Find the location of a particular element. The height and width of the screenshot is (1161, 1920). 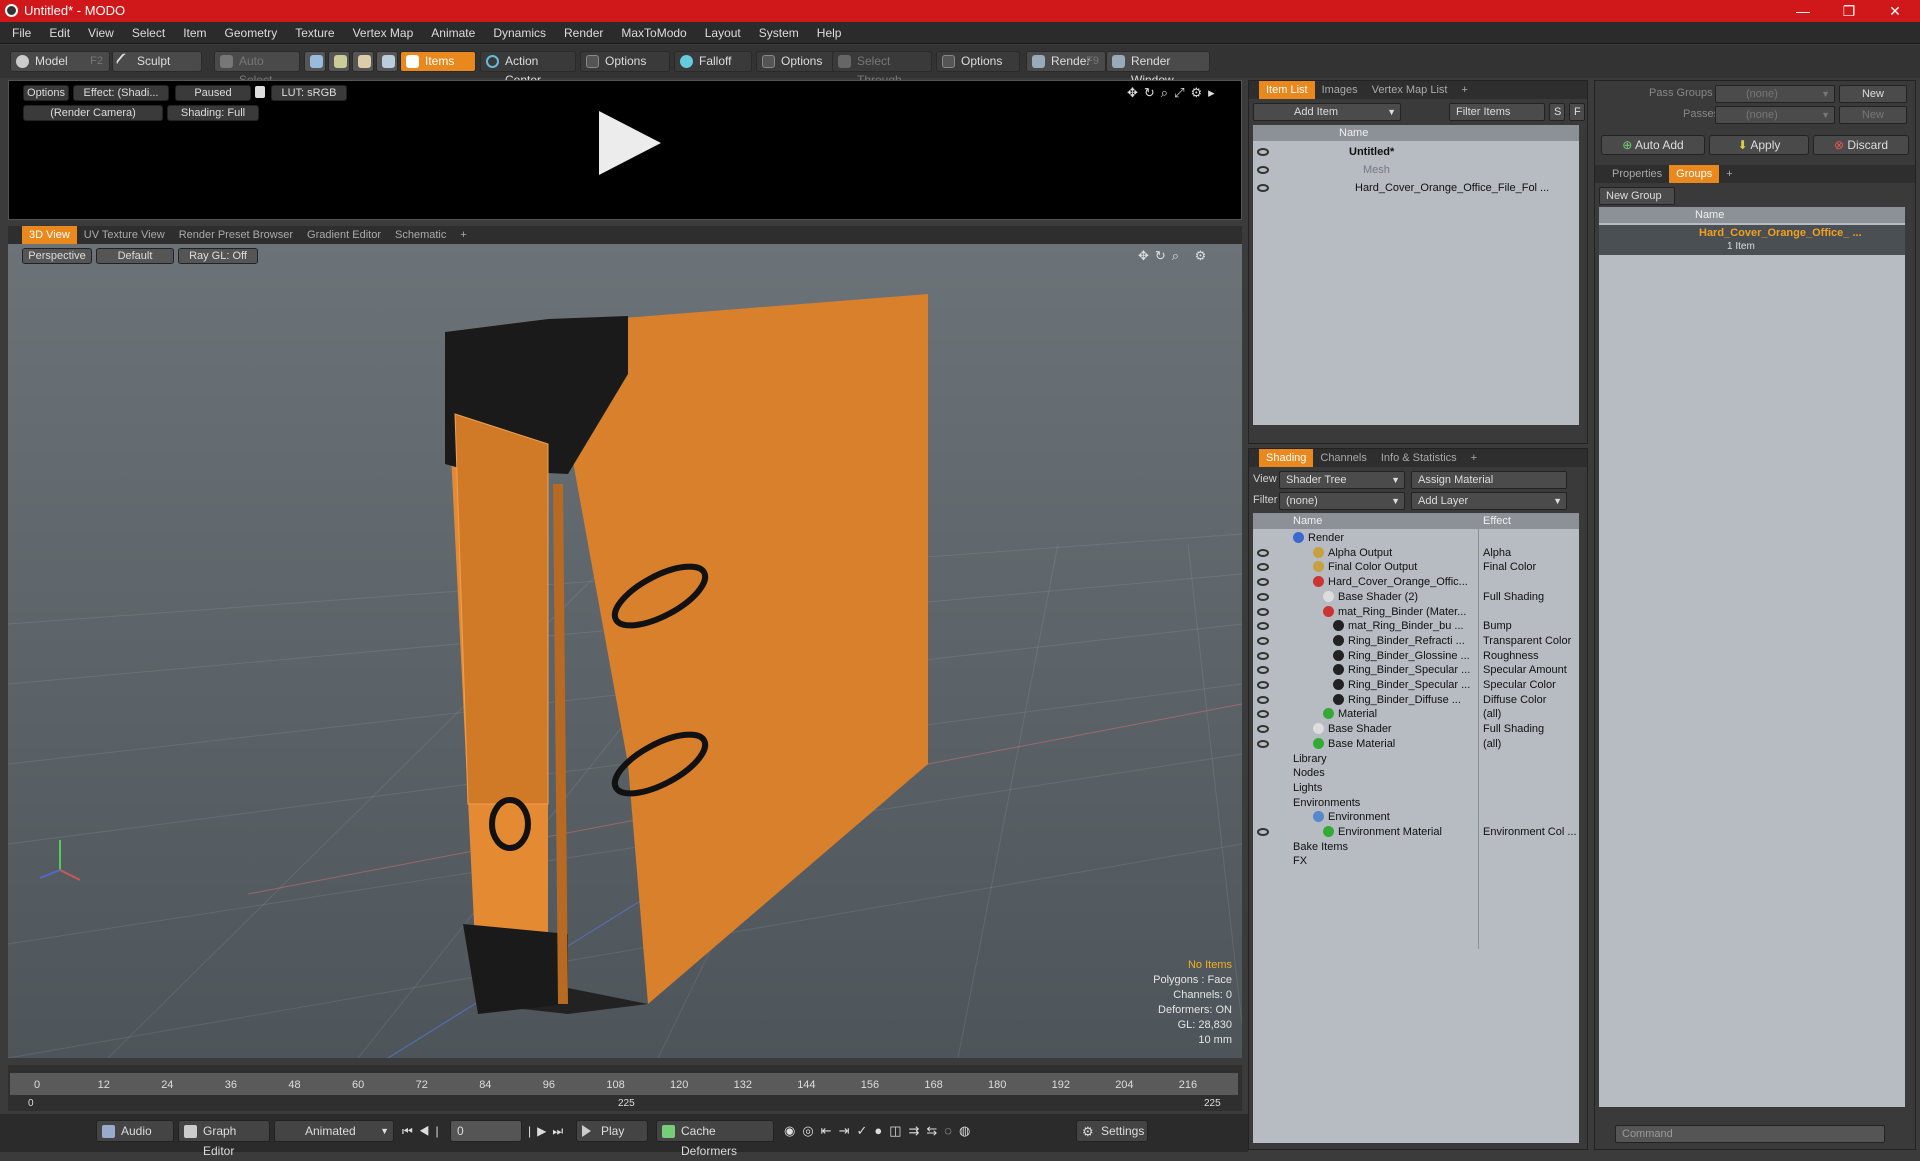

default-shading-dropdown: Default is located at coordinates (135, 256).